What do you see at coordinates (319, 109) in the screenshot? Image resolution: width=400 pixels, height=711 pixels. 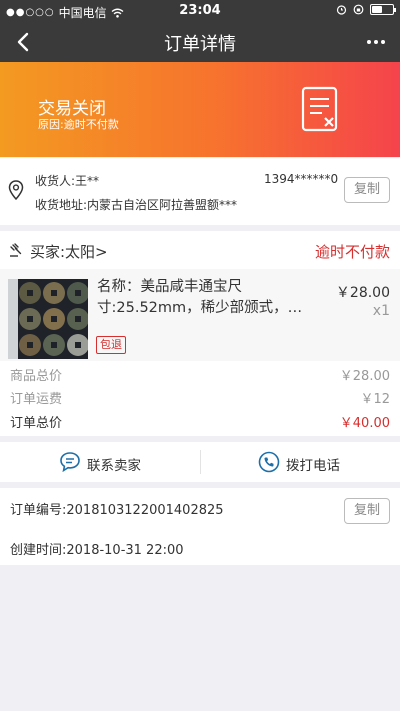 I see `document-close-icon` at bounding box center [319, 109].